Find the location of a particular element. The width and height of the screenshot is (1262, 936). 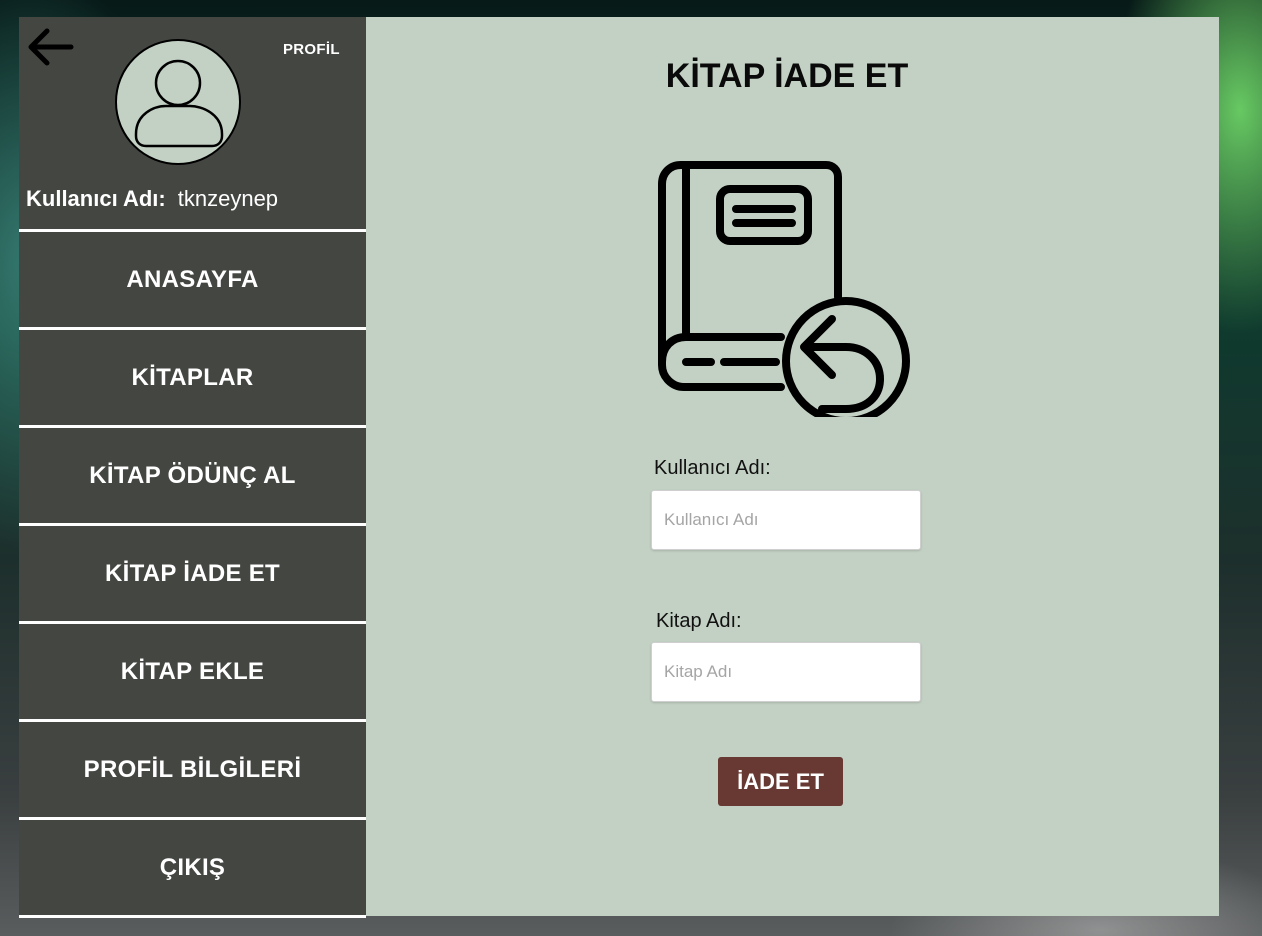

book-name-field-label: Kitap Adı: is located at coordinates (699, 621).